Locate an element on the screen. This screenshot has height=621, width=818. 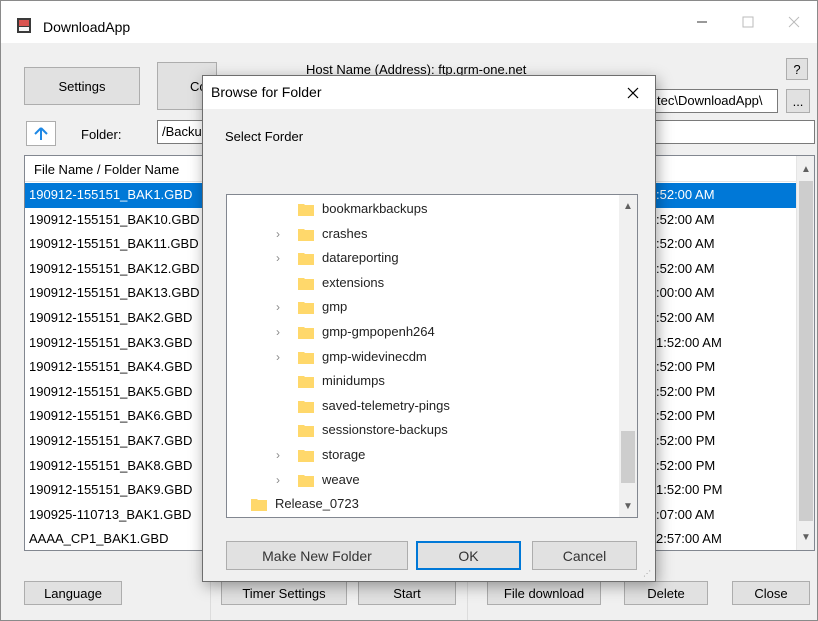
tree-item: › storage is located at coordinates (426, 455).